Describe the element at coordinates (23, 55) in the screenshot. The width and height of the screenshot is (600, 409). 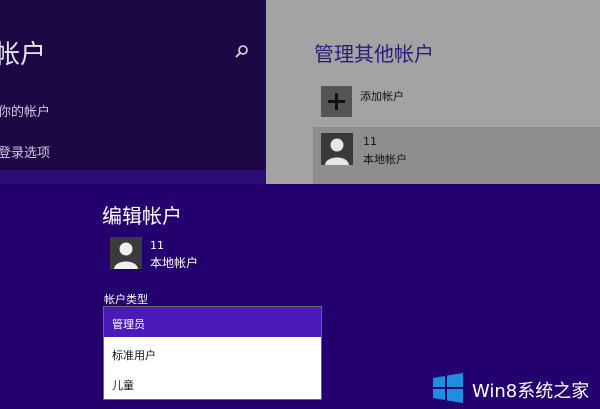
I see `sidebar-title: 帐户` at that location.